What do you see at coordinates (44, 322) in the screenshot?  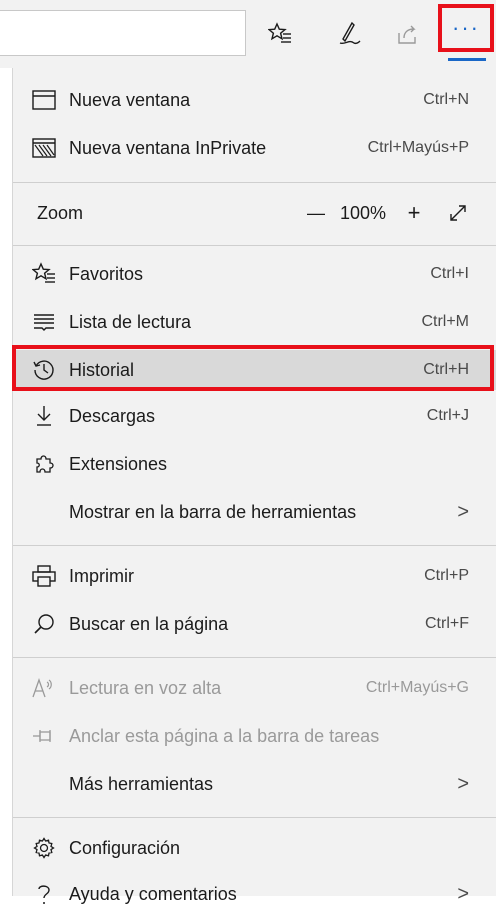 I see `reading-list-icon` at bounding box center [44, 322].